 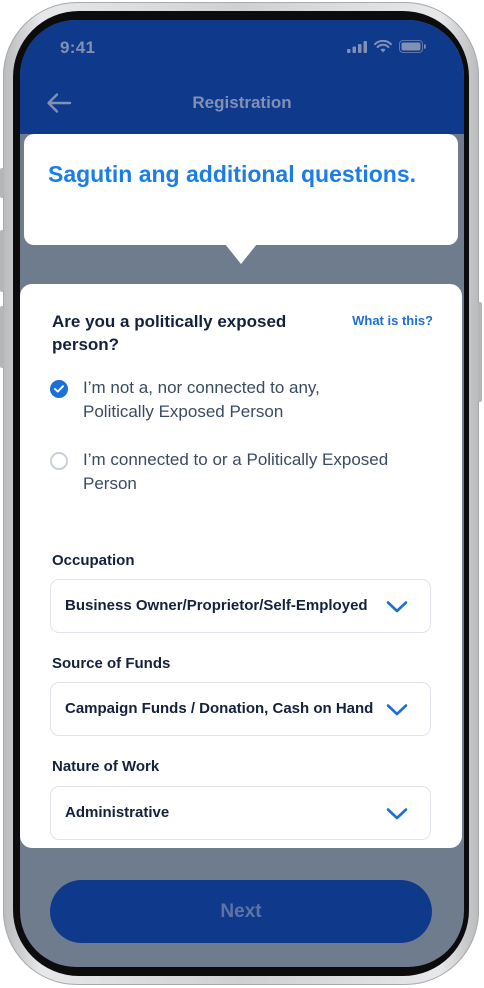 I want to click on status-time: 9:41, so click(x=78, y=47).